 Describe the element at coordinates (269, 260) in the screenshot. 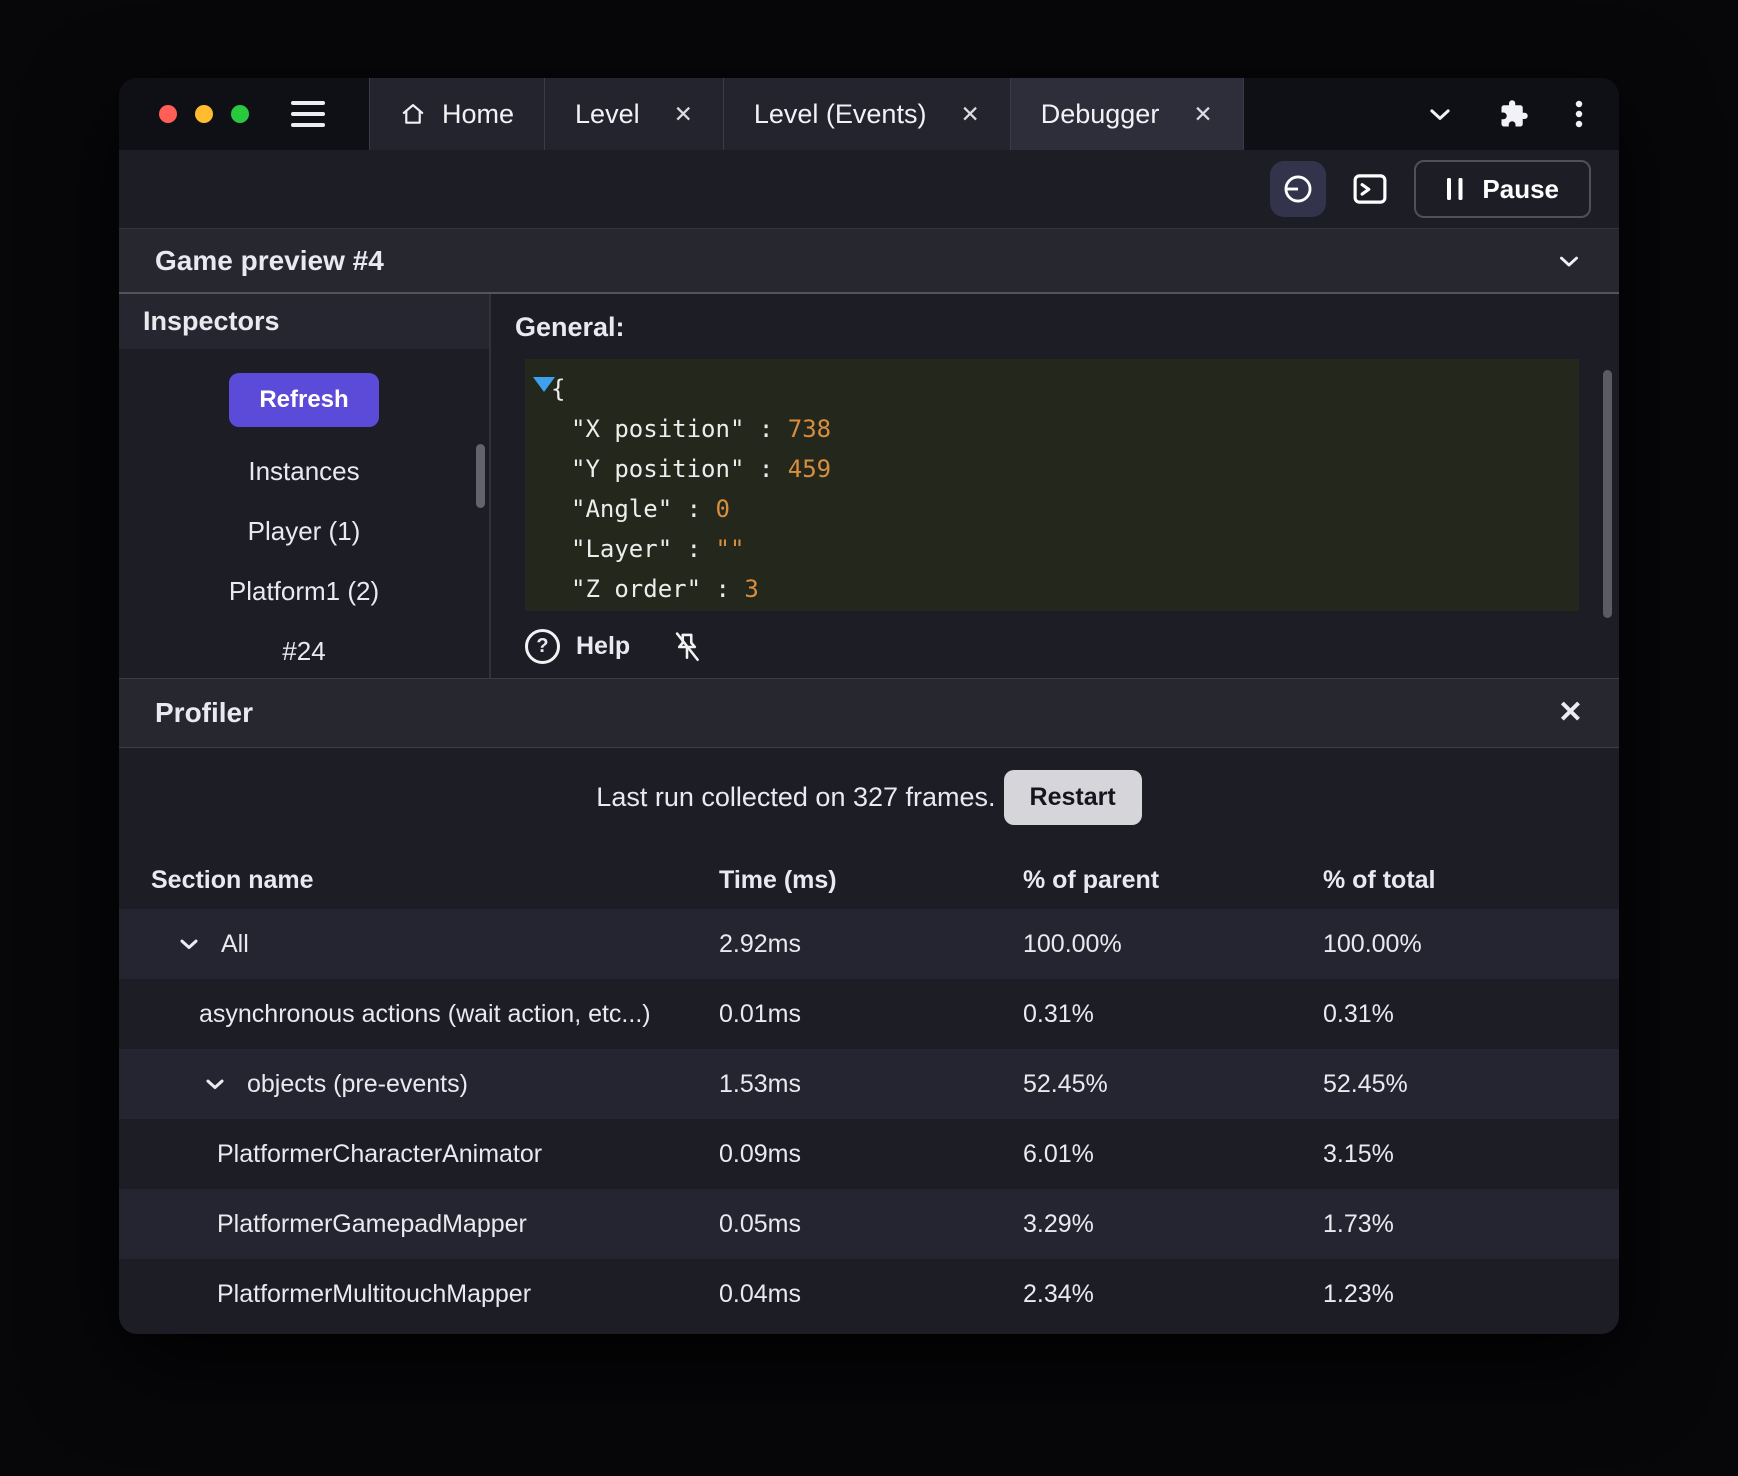

I see `game-preview-title: Game preview #4` at that location.